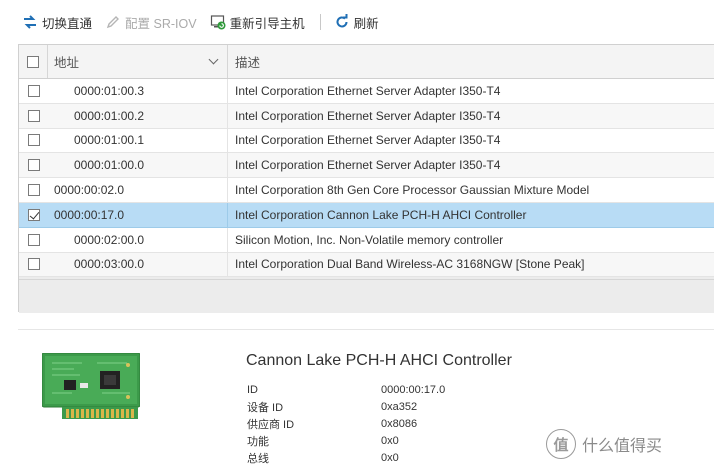 The width and height of the screenshot is (714, 469). Describe the element at coordinates (248, 63) in the screenshot. I see `description-column-label: 描述` at that location.